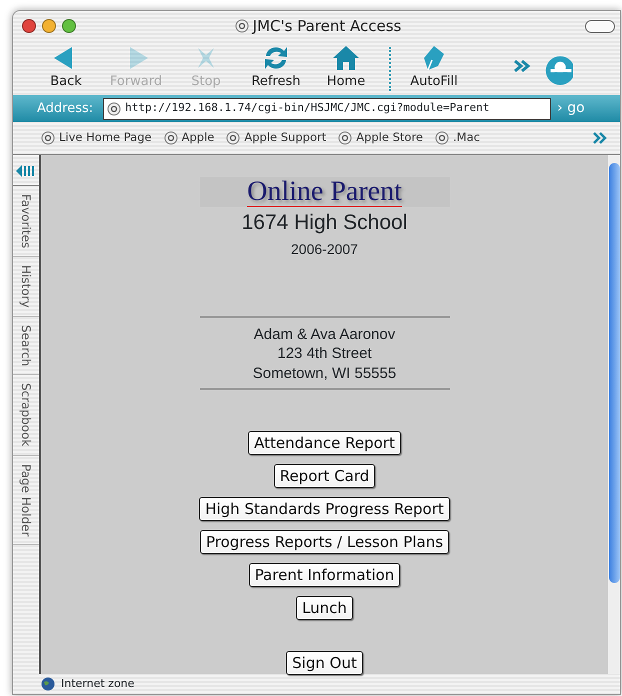  What do you see at coordinates (26, 501) in the screenshot?
I see `sidebar-tab: Page Holder` at bounding box center [26, 501].